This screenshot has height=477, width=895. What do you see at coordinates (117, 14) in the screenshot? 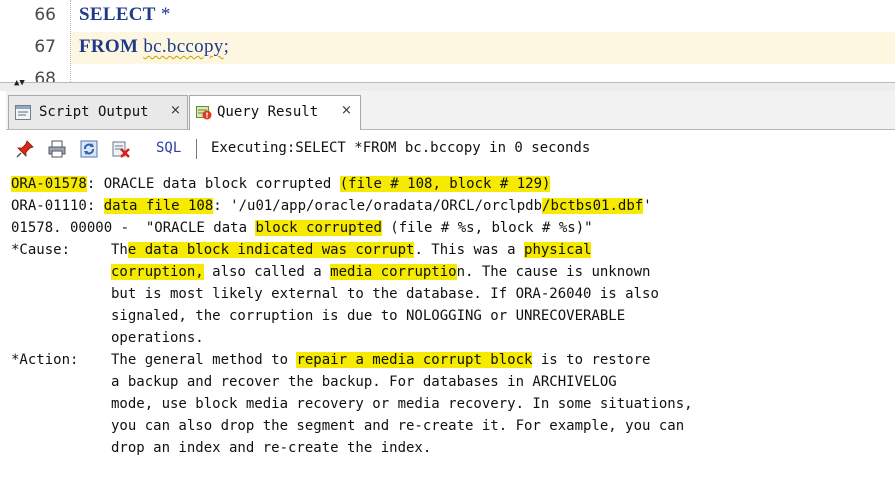
I see `sql-keyword: SELECT` at bounding box center [117, 14].